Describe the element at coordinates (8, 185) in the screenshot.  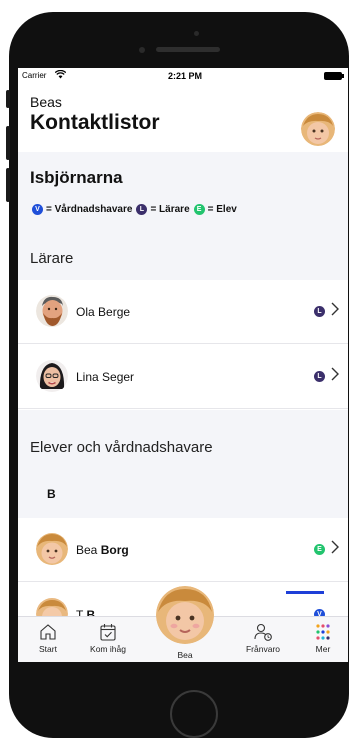
I see `volume-down-button` at that location.